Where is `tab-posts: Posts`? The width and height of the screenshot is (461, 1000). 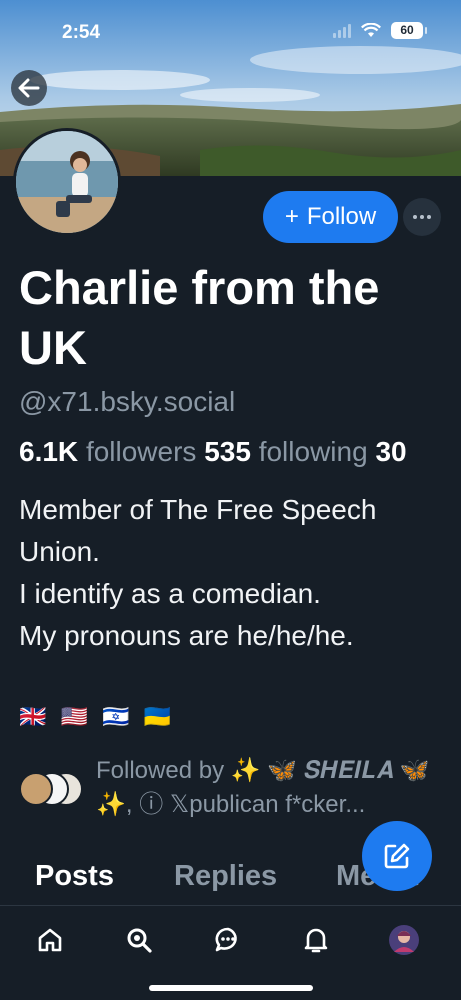
tab-posts: Posts is located at coordinates (74, 876).